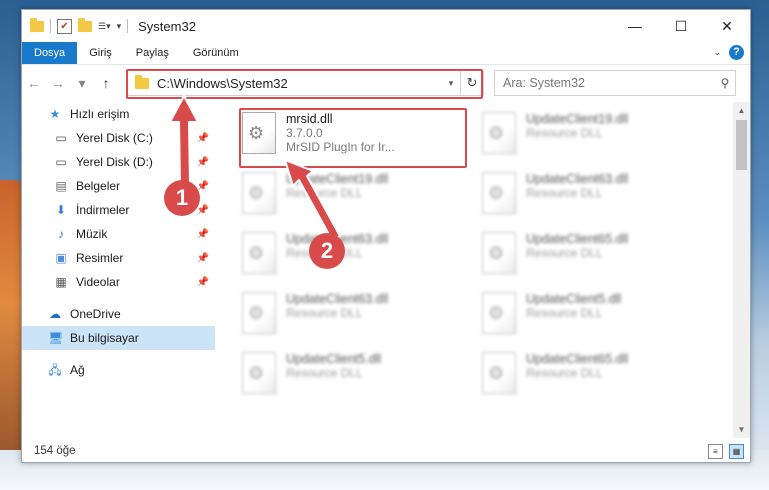  What do you see at coordinates (327, 251) in the screenshot?
I see `step-two-badge: 2` at bounding box center [327, 251].